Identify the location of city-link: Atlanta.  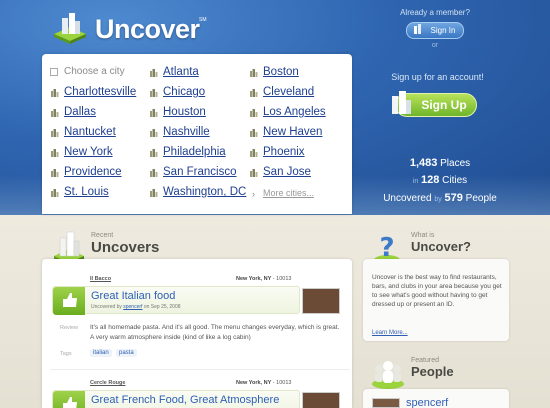
(174, 72).